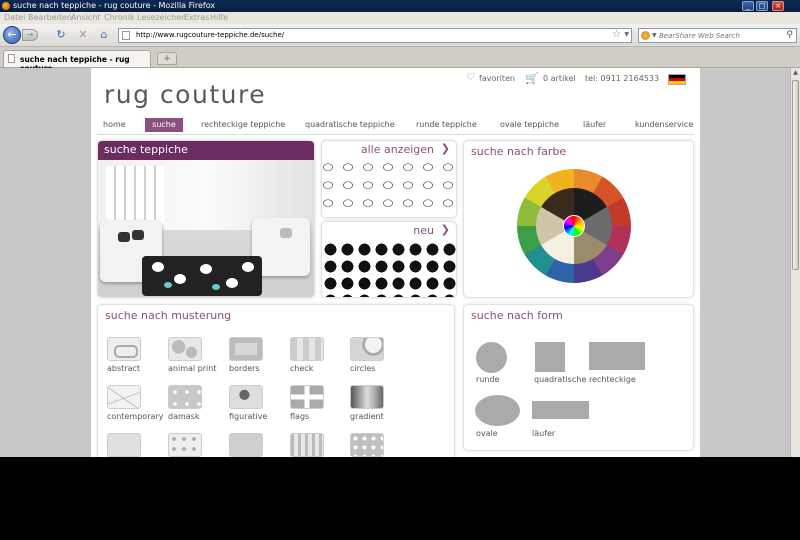 This screenshot has height=540, width=800. I want to click on pattern-check: check, so click(319, 355).